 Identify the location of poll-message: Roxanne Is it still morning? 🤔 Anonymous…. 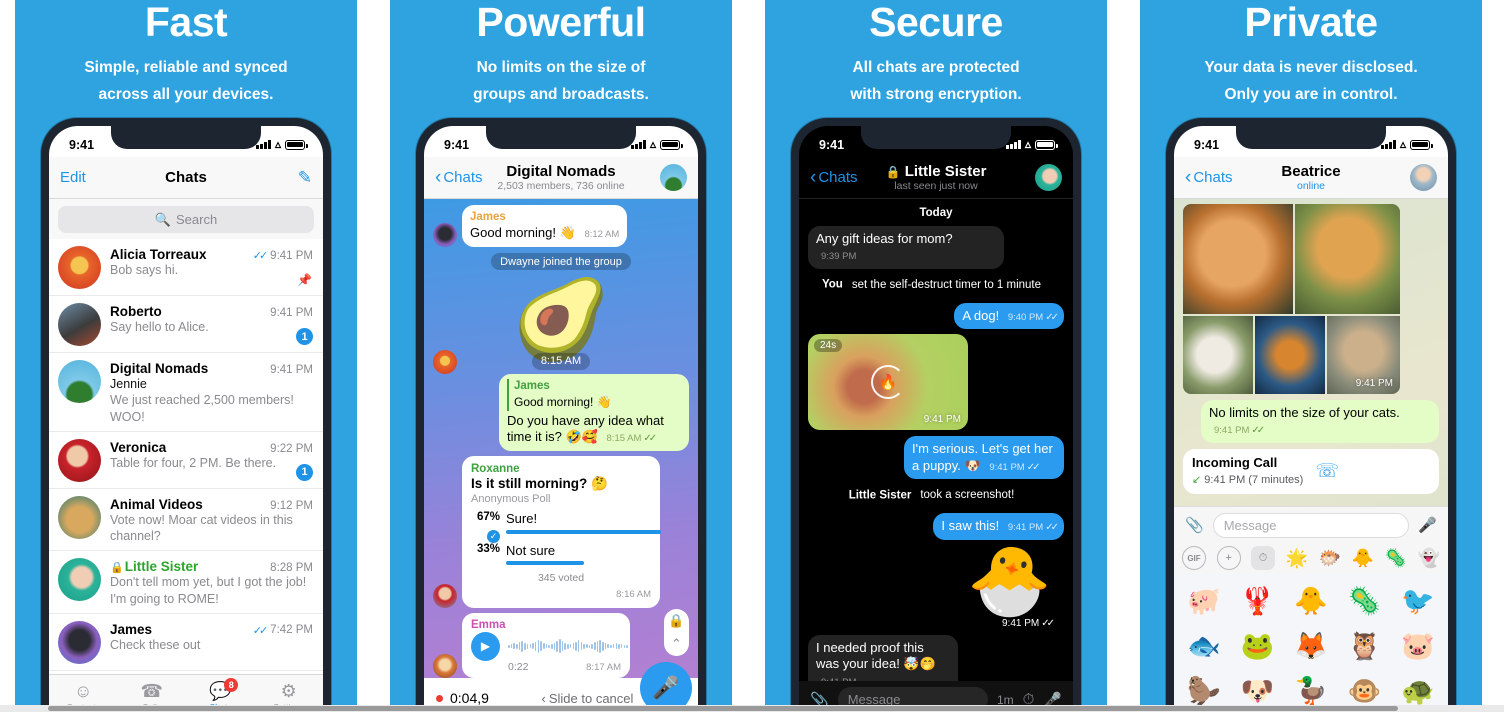
(561, 531).